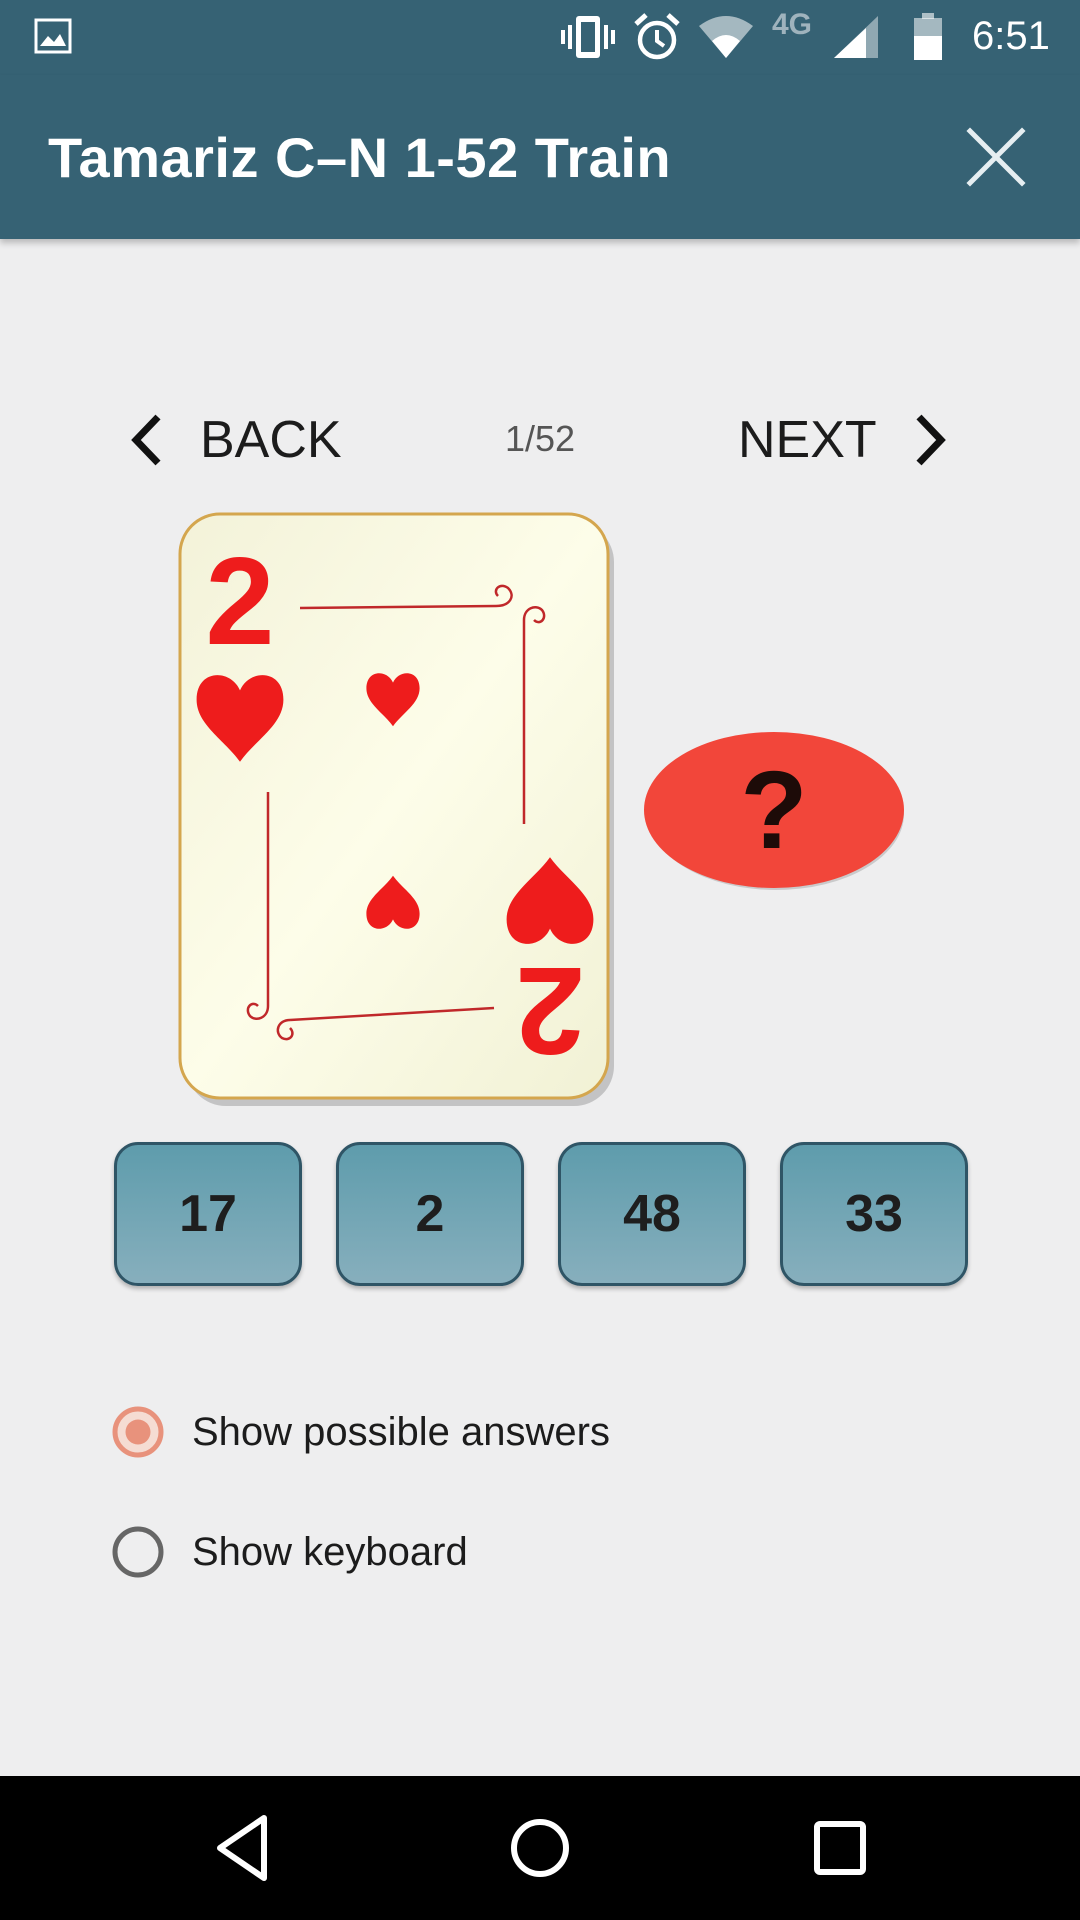 Image resolution: width=1080 pixels, height=1920 pixels. I want to click on chevron-left-icon, so click(146, 440).